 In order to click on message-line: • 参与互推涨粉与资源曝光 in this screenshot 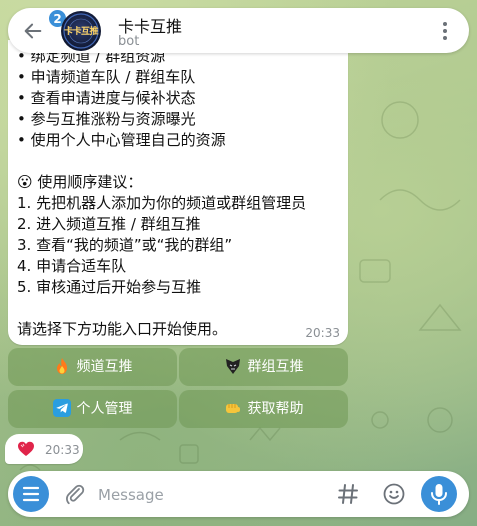, I will do `click(106, 119)`.